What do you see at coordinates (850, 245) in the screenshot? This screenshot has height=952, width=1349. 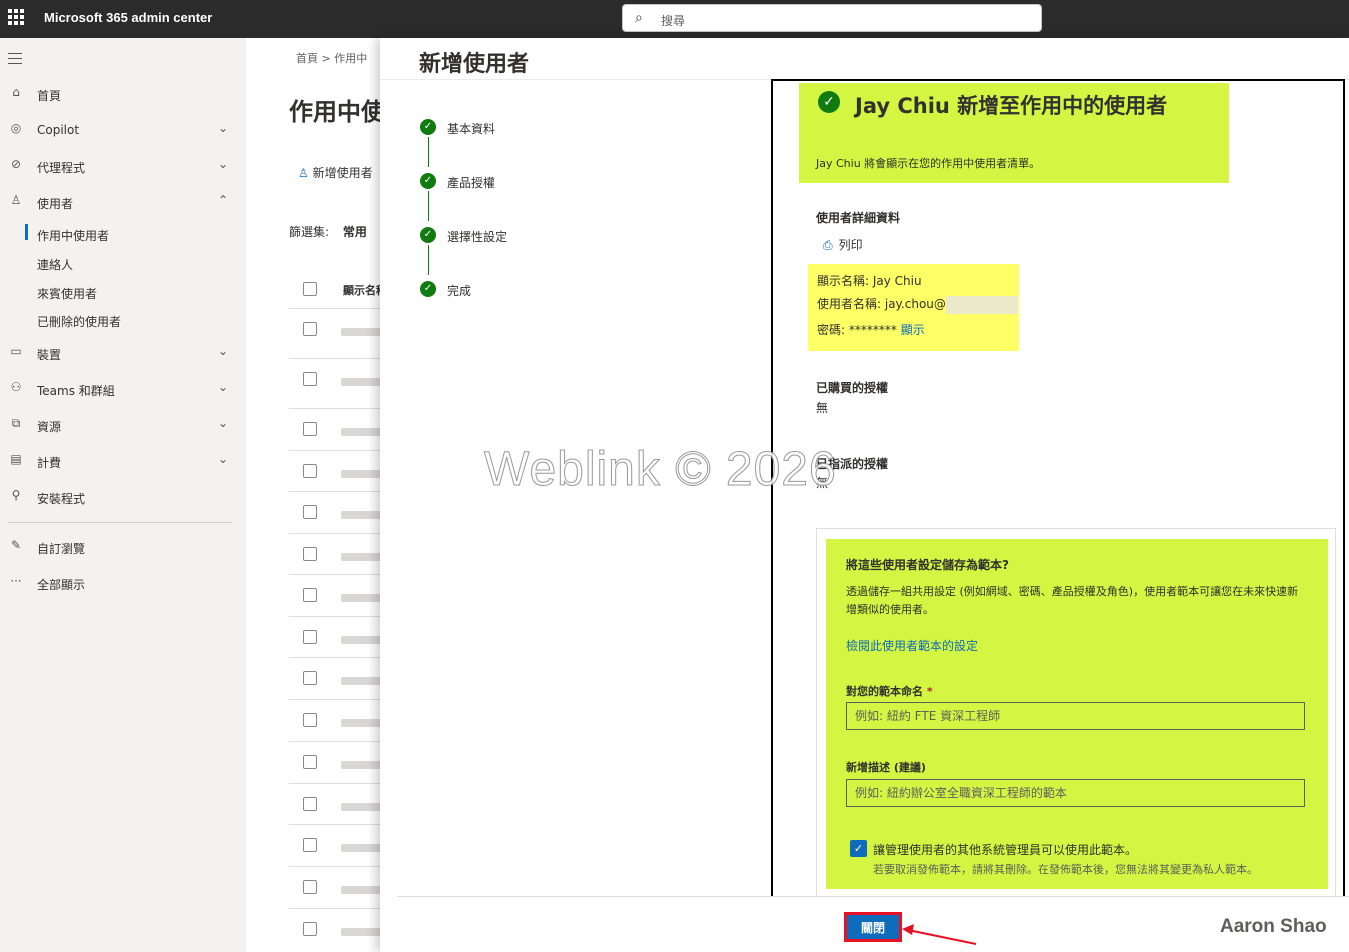 I see `print-label: 列印` at bounding box center [850, 245].